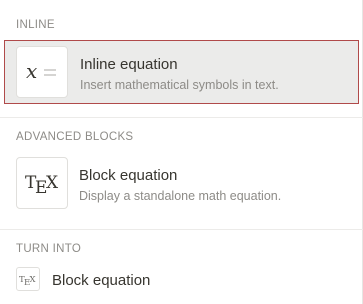 The width and height of the screenshot is (363, 304). What do you see at coordinates (129, 64) in the screenshot?
I see `item-title: Inline equation` at bounding box center [129, 64].